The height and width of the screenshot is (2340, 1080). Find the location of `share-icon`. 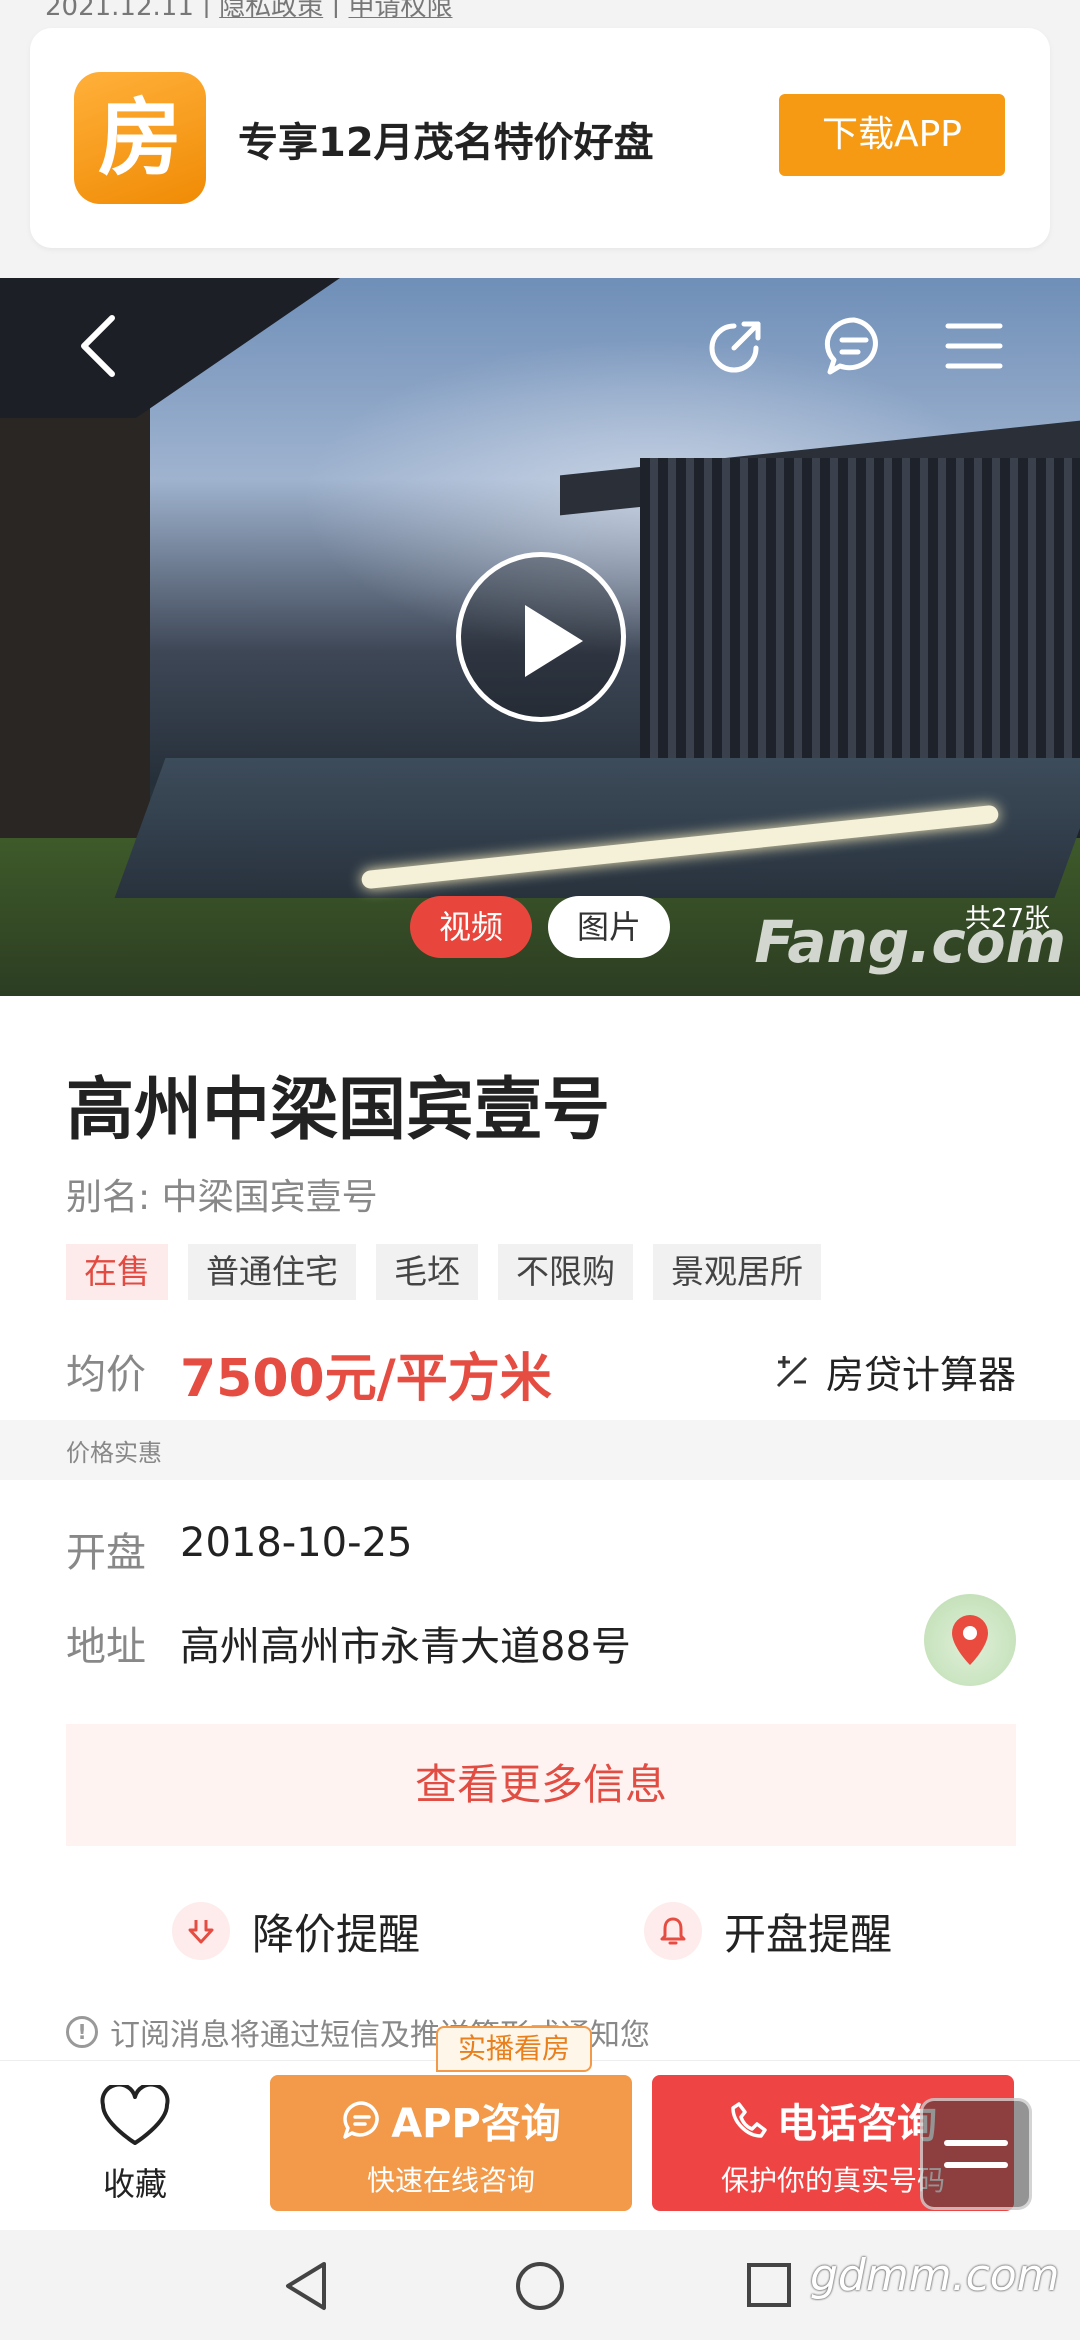

share-icon is located at coordinates (736, 346).